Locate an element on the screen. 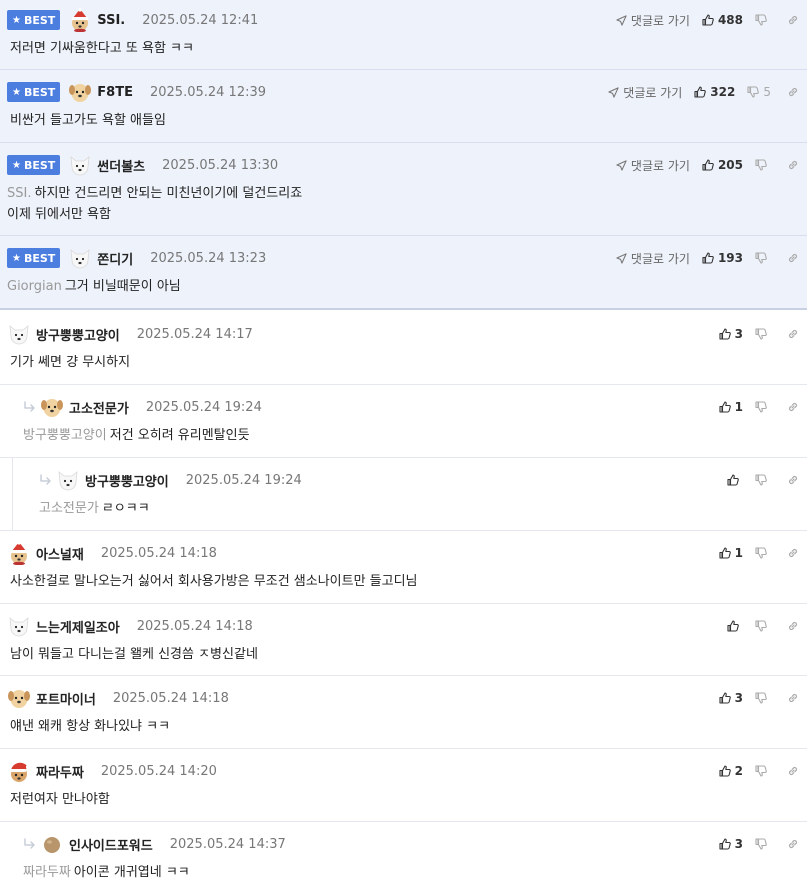  comment-author: F8TE is located at coordinates (115, 92).